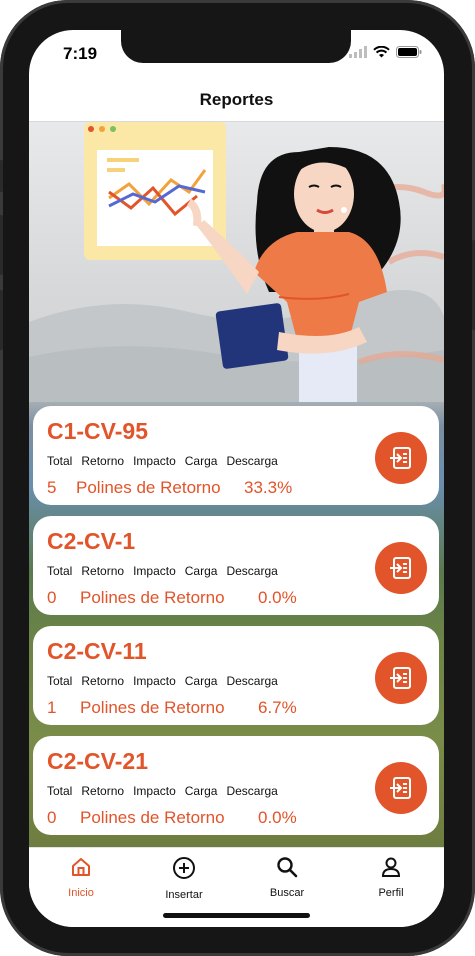 Image resolution: width=475 pixels, height=956 pixels. I want to click on tab-label: Buscar, so click(287, 893).